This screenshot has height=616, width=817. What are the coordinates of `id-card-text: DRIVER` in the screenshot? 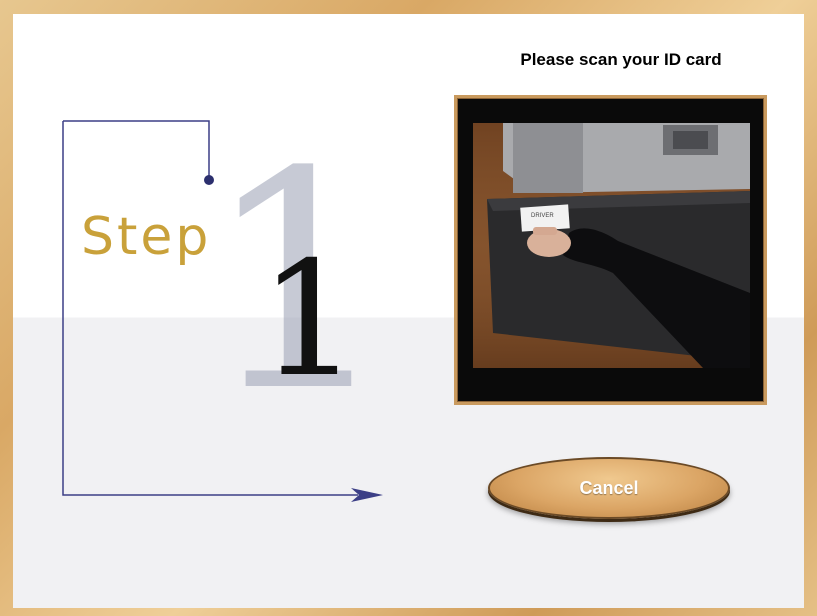 It's located at (542, 216).